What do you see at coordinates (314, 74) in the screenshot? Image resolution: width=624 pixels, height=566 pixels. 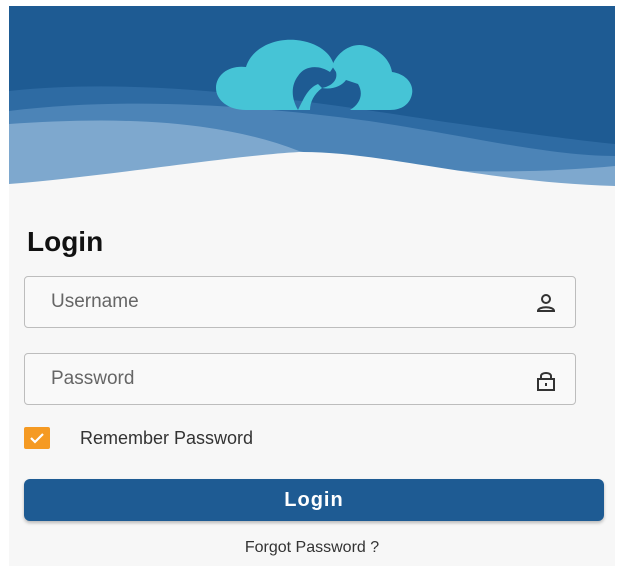 I see `cloud-music-icon` at bounding box center [314, 74].